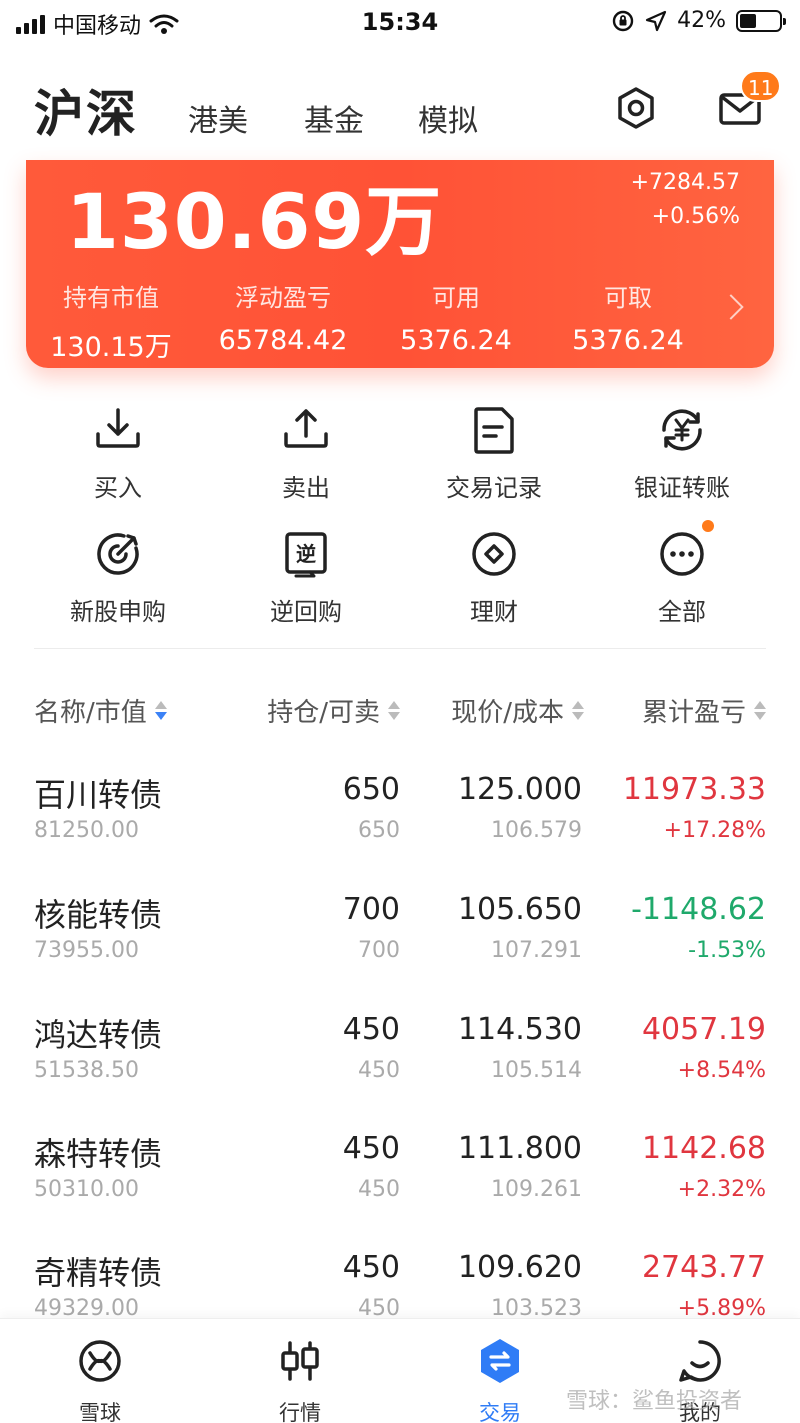  Describe the element at coordinates (654, 1401) in the screenshot. I see `watermark: 雪球：鲨鱼投资者` at that location.